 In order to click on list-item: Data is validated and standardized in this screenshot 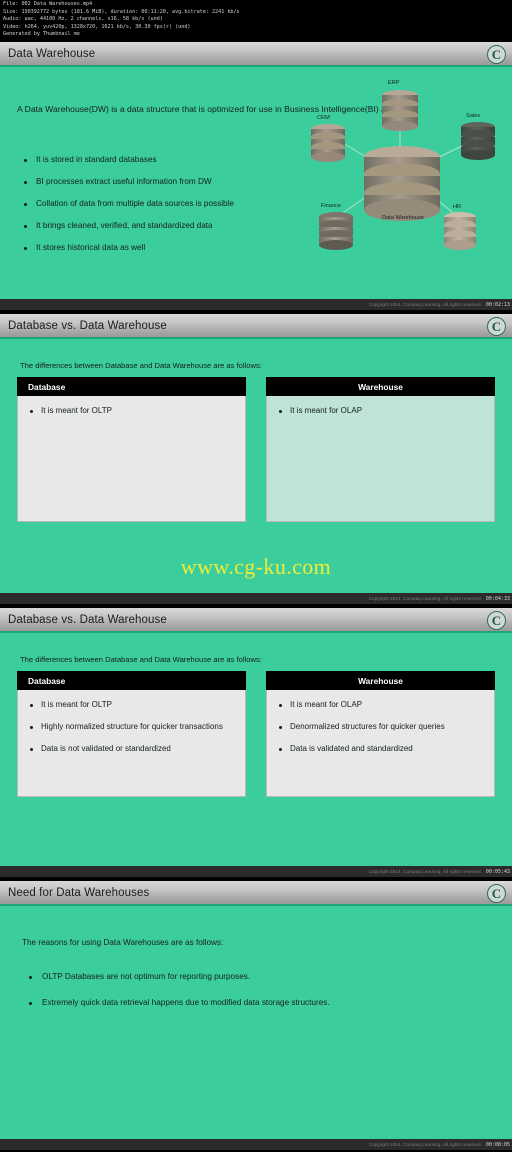, I will do `click(380, 749)`.